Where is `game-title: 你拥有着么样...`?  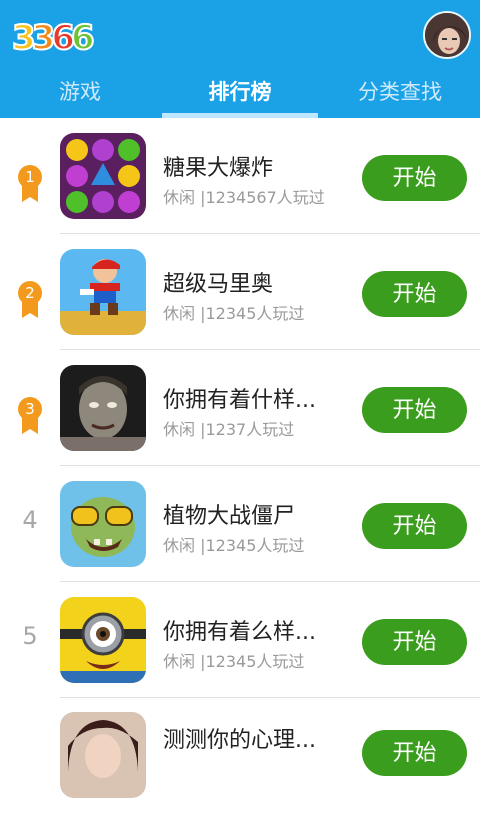
game-title: 你拥有着么样... is located at coordinates (239, 632).